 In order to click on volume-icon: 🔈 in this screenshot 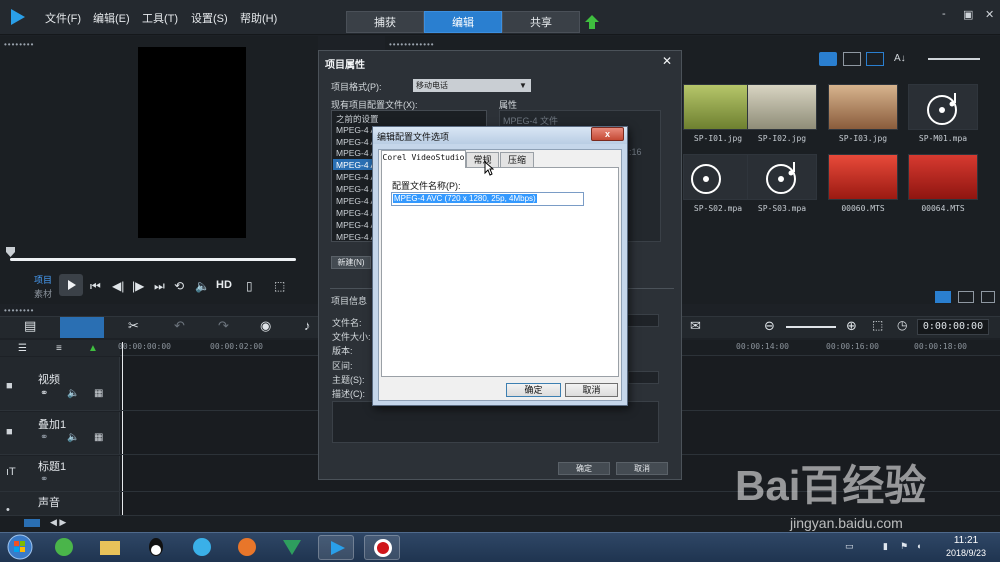, I will do `click(202, 286)`.